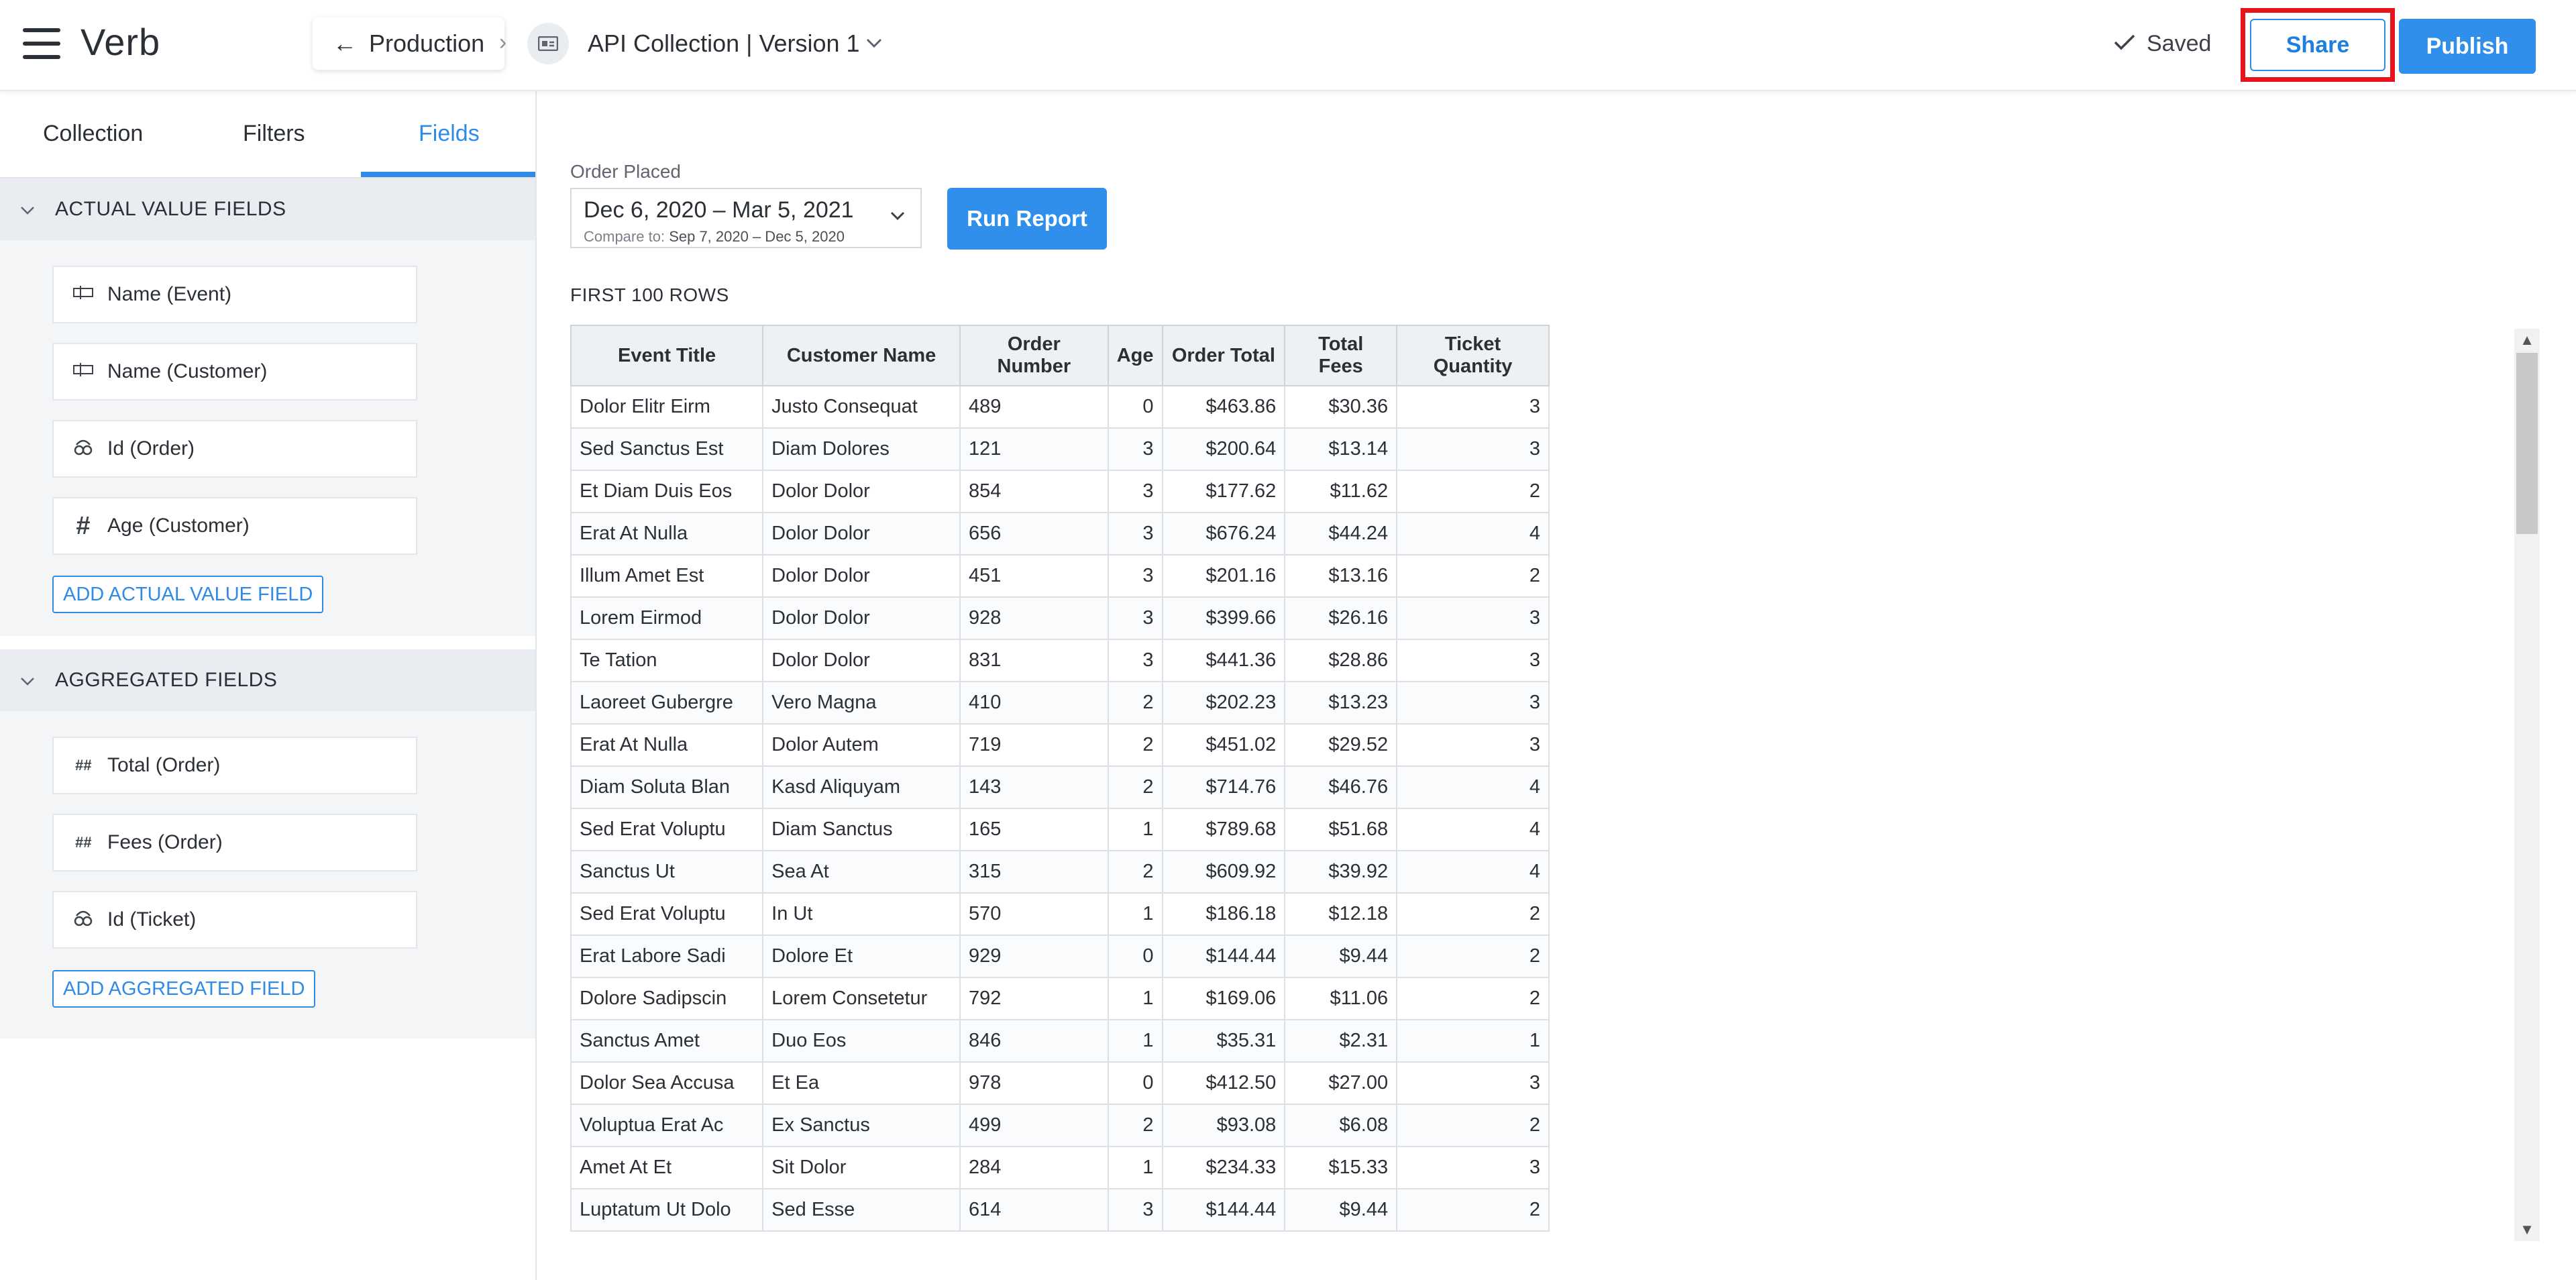 This screenshot has width=2576, height=1280. Describe the element at coordinates (1034, 492) in the screenshot. I see `table-cell: 854` at that location.